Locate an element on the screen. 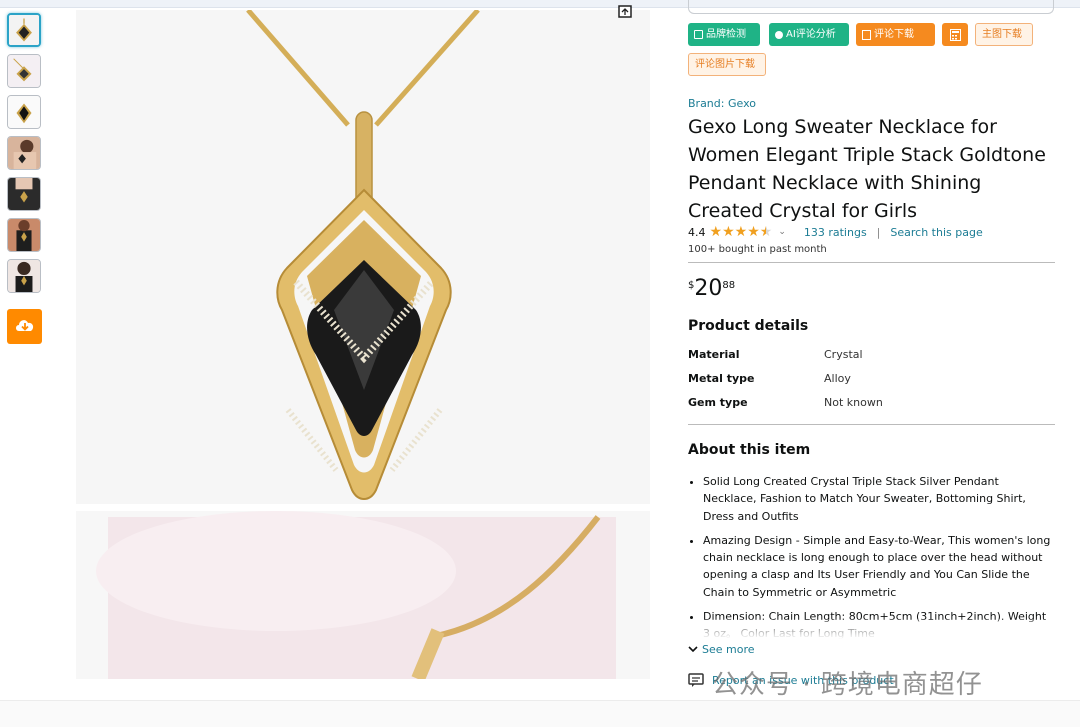 This screenshot has width=1080, height=727. star-rating: ★ ★ ★ ★ ★ is located at coordinates (741, 232).